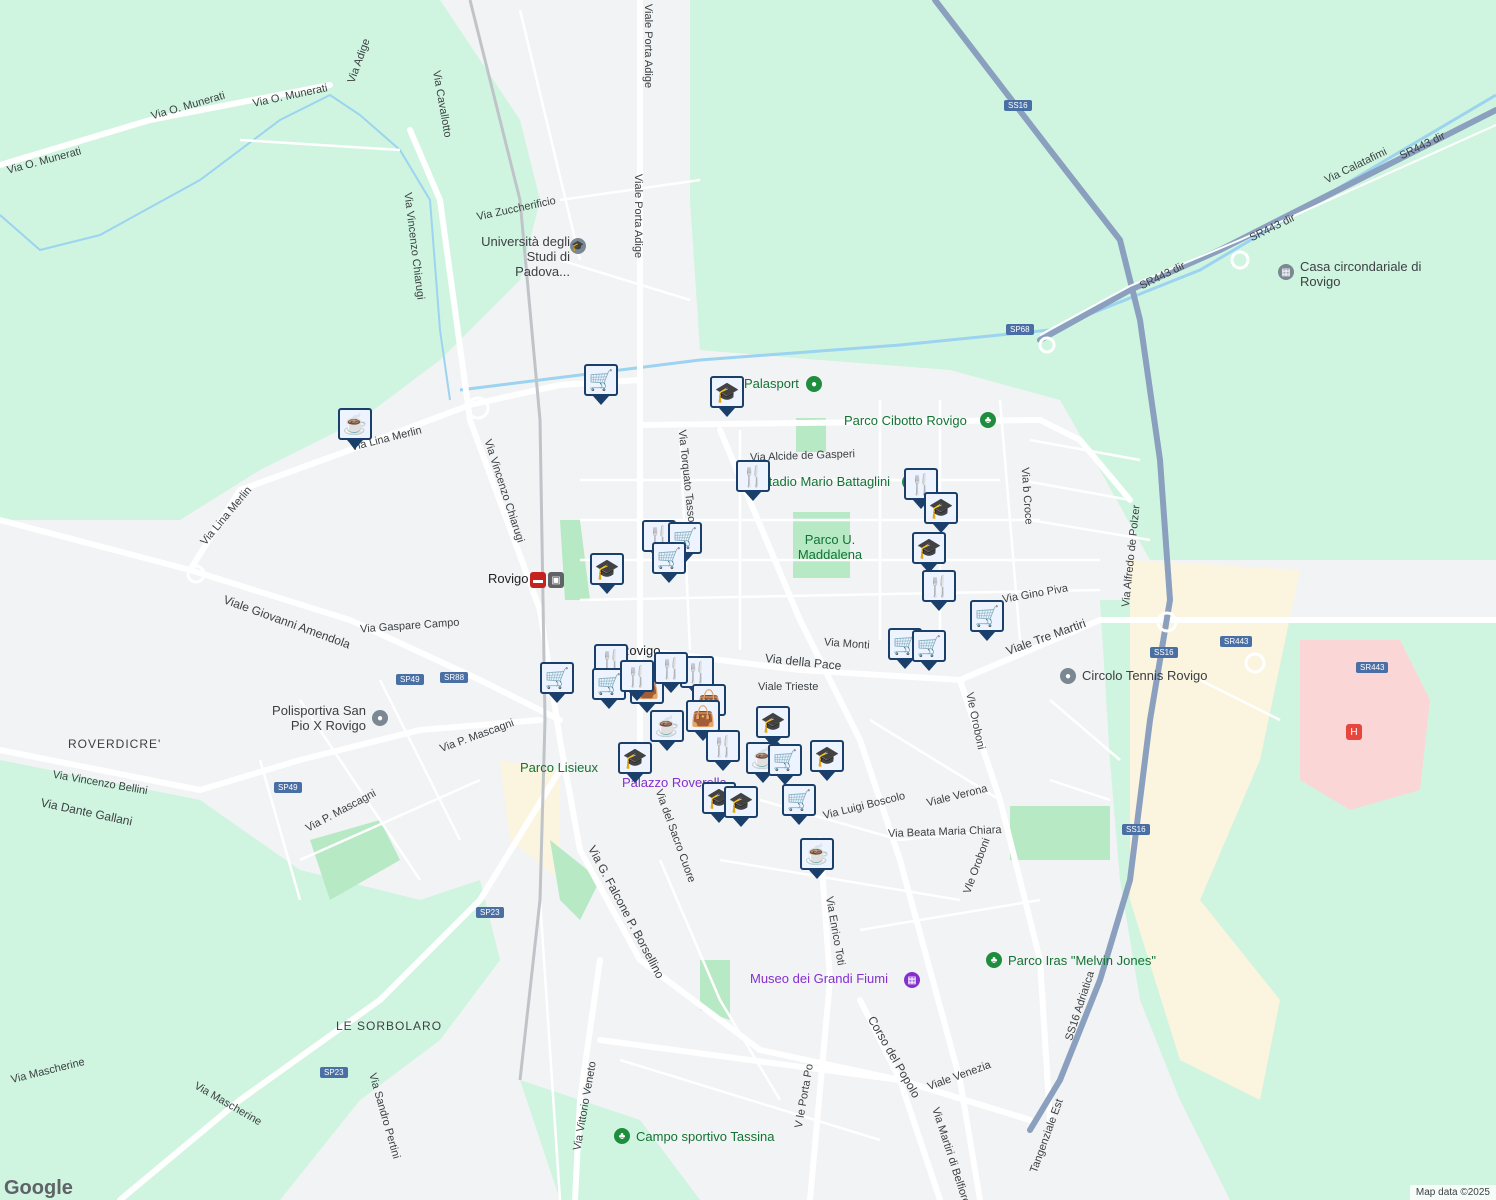 The width and height of the screenshot is (1496, 1200). What do you see at coordinates (830, 547) in the screenshot?
I see `place-parco-maddalena: Parco U. Maddalena` at bounding box center [830, 547].